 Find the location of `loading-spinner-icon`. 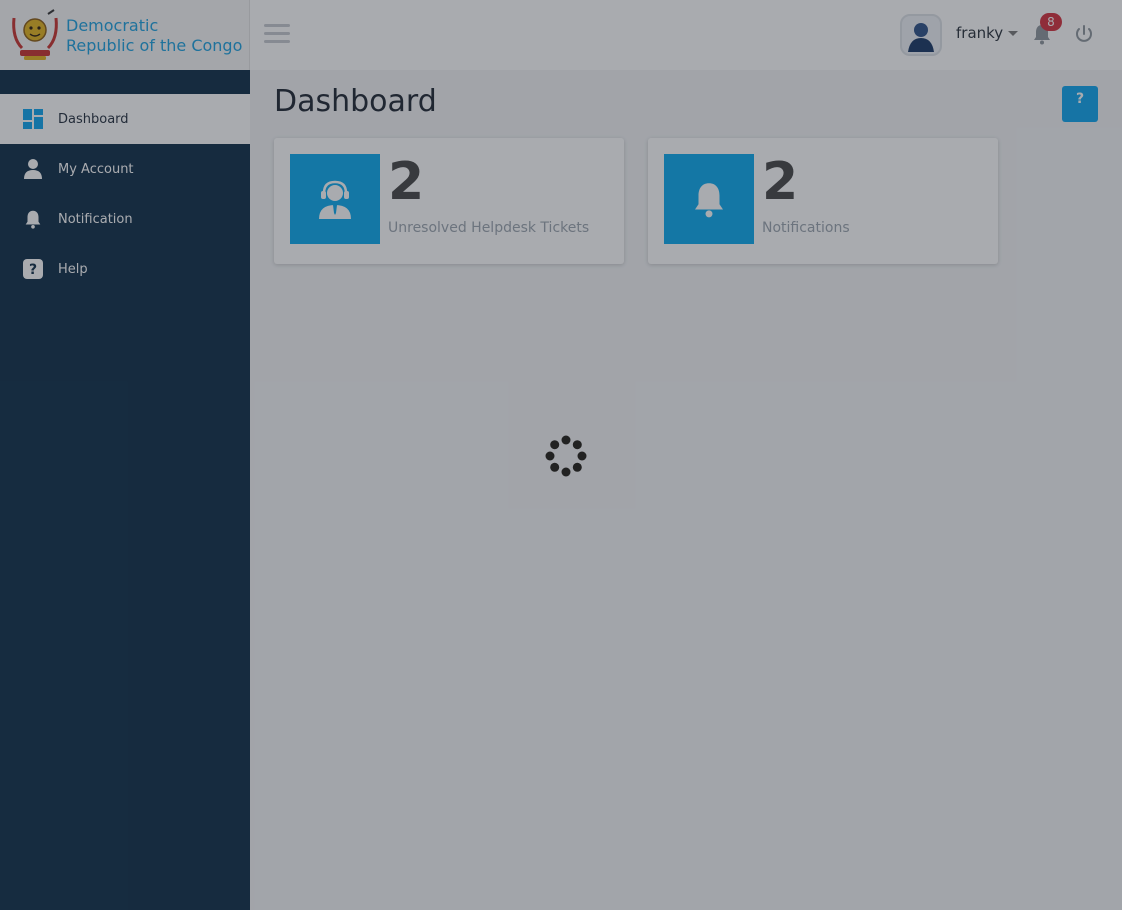

loading-spinner-icon is located at coordinates (566, 456).